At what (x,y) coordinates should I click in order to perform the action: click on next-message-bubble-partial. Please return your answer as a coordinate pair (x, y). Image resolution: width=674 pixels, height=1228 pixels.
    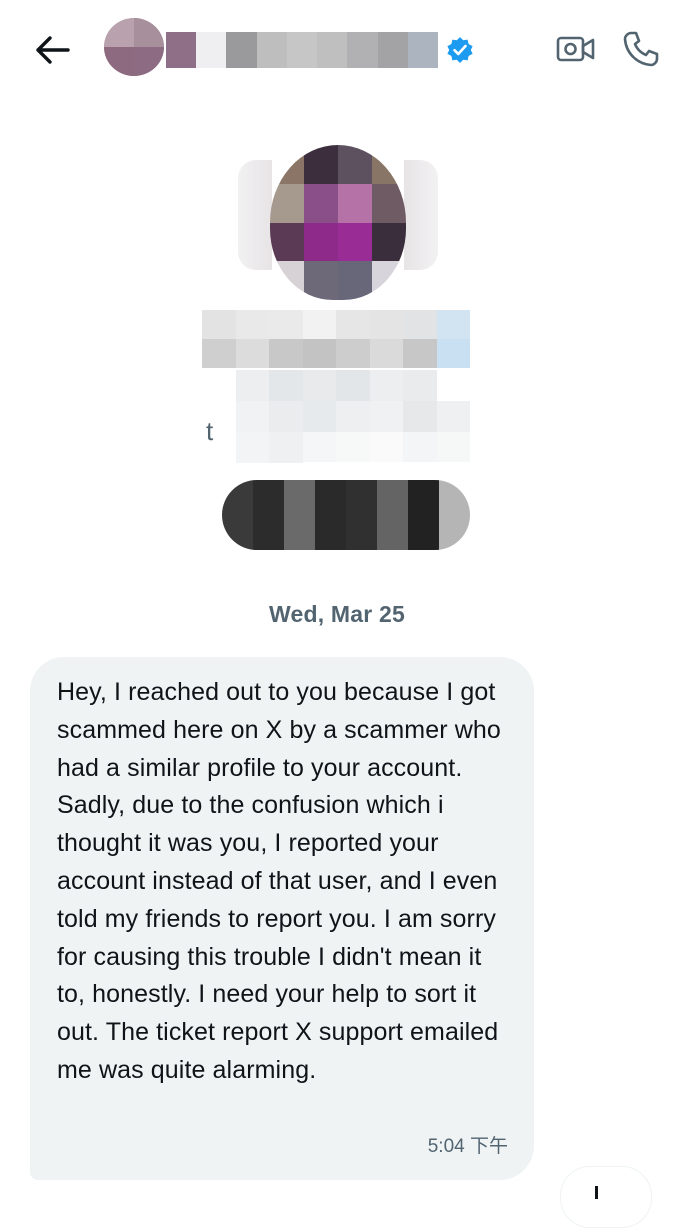
    Looking at the image, I should click on (606, 1197).